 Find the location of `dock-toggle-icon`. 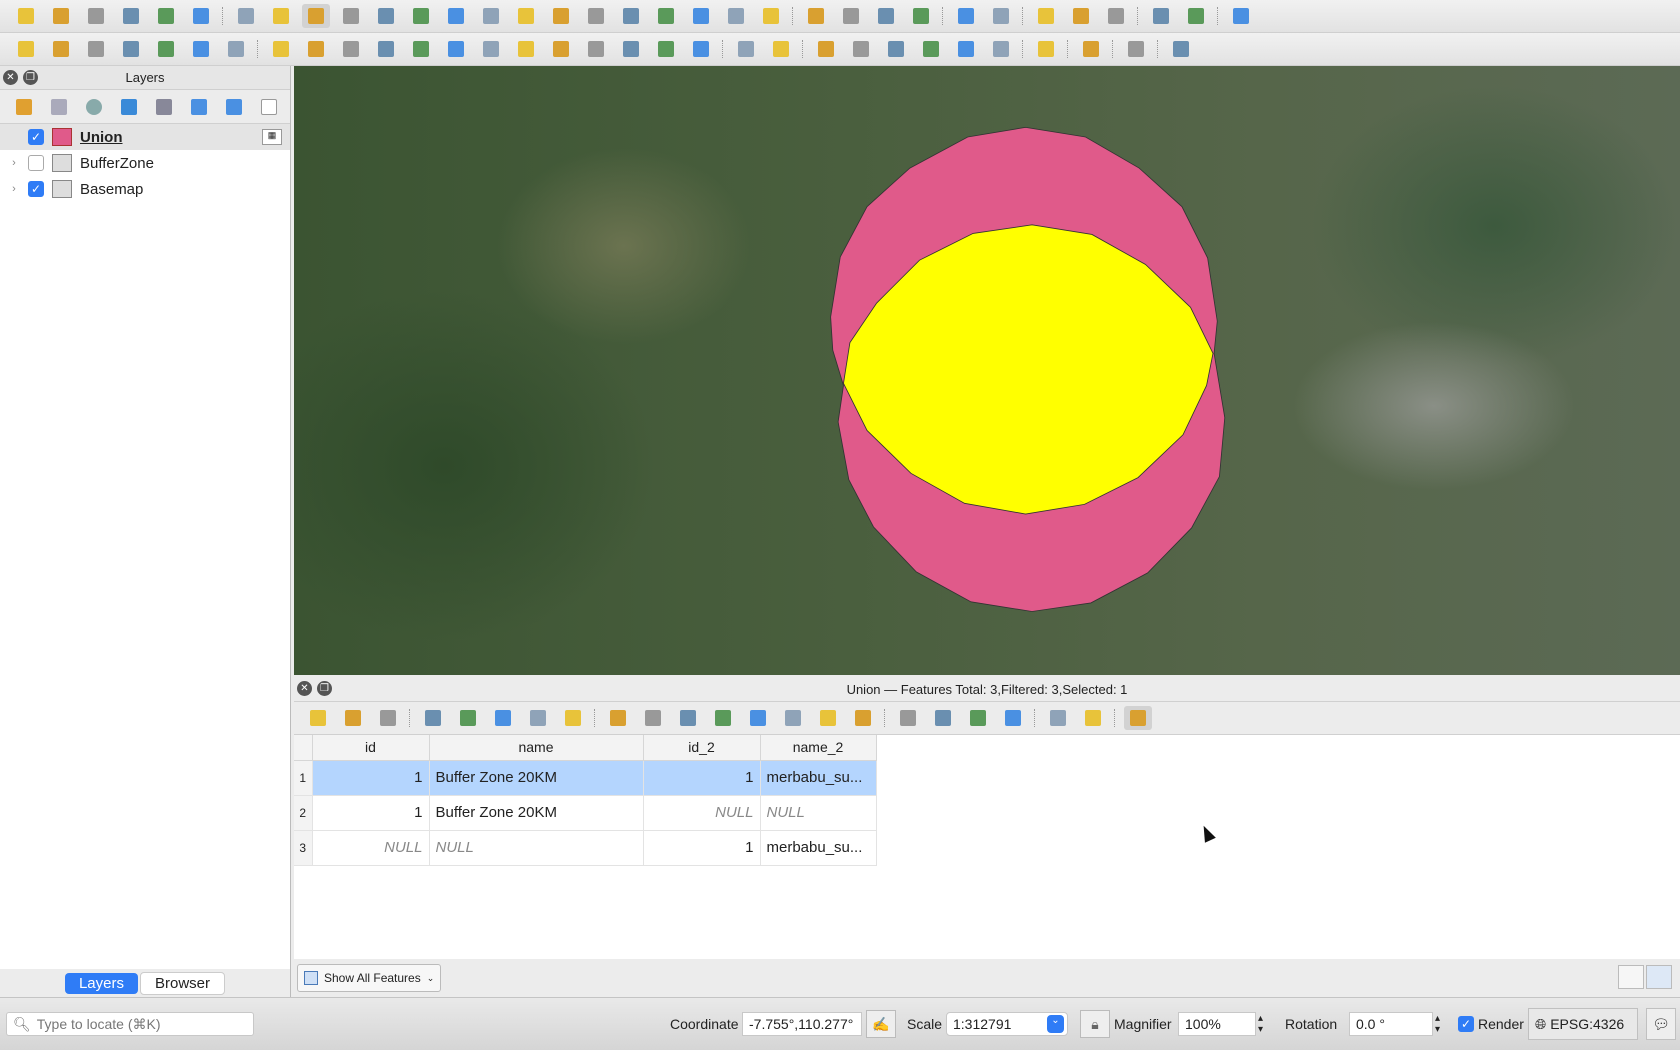

dock-toggle-icon is located at coordinates (1137, 718).